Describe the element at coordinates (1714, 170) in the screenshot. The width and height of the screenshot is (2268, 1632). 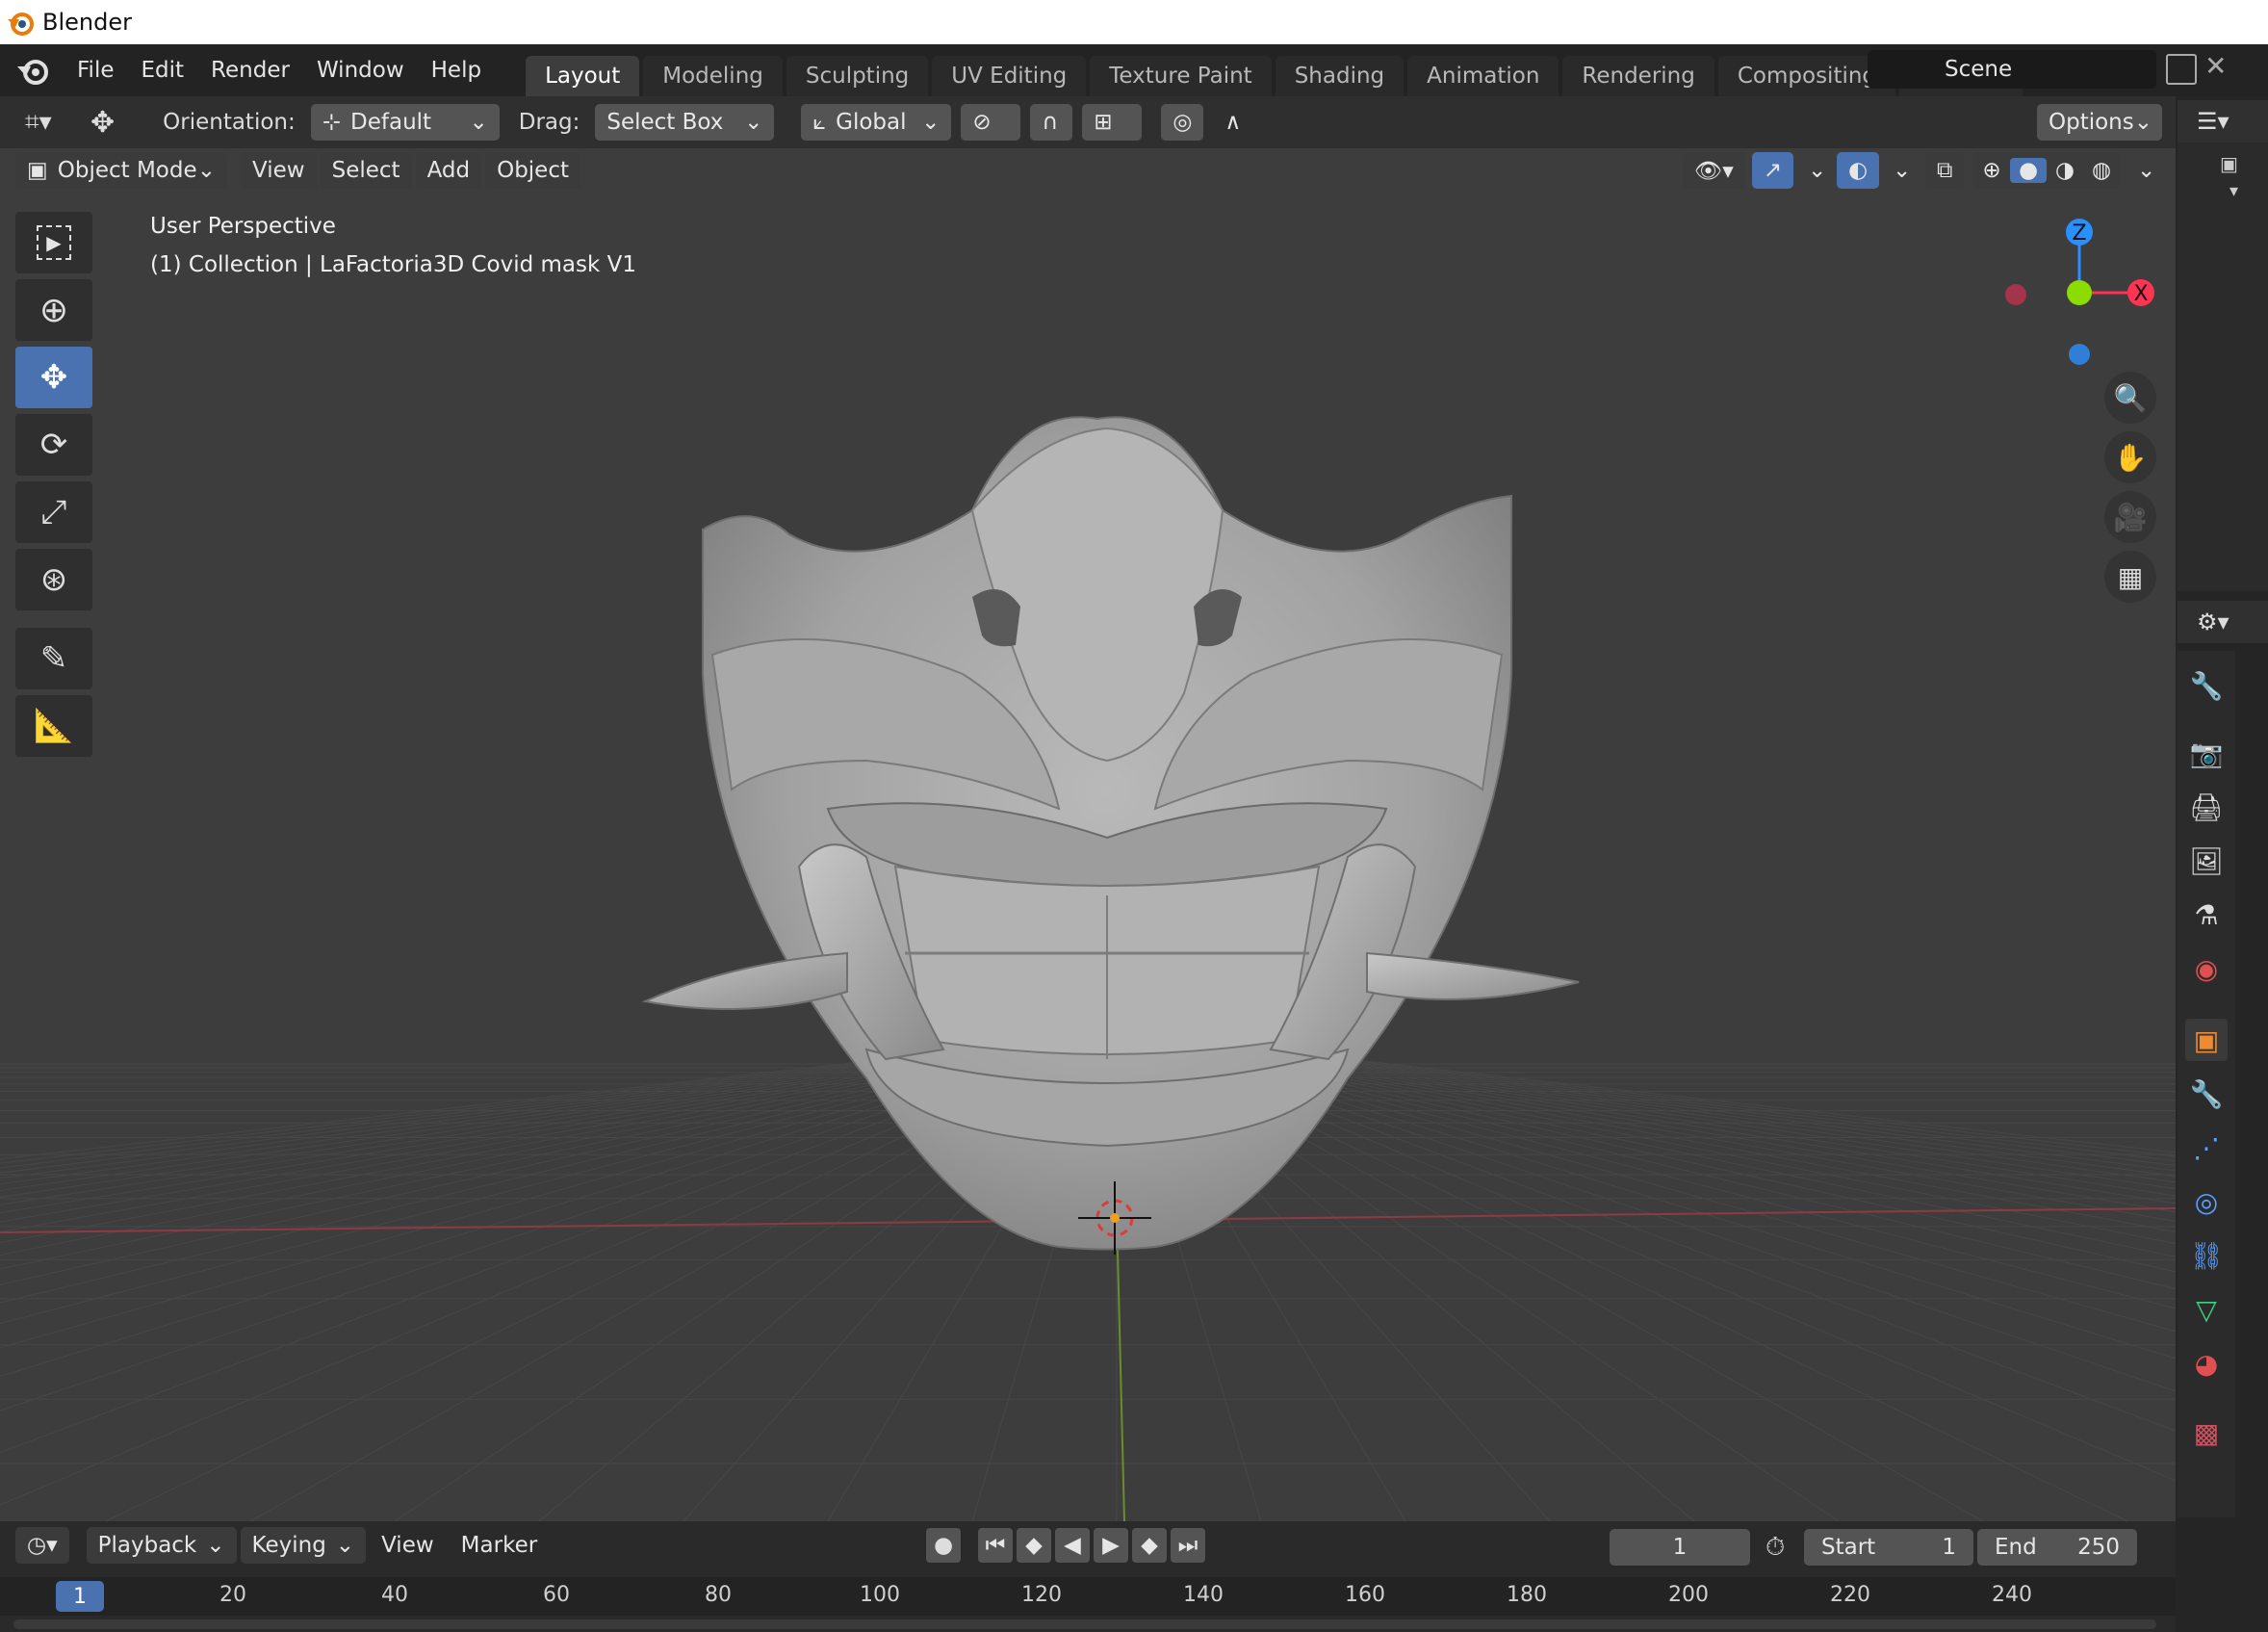
I see `visibility-dropdown: 👁▾` at that location.